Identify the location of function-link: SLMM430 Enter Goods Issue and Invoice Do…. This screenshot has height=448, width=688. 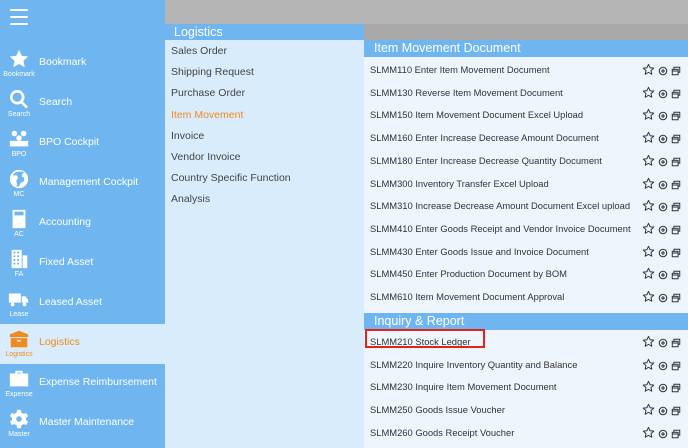
(479, 251).